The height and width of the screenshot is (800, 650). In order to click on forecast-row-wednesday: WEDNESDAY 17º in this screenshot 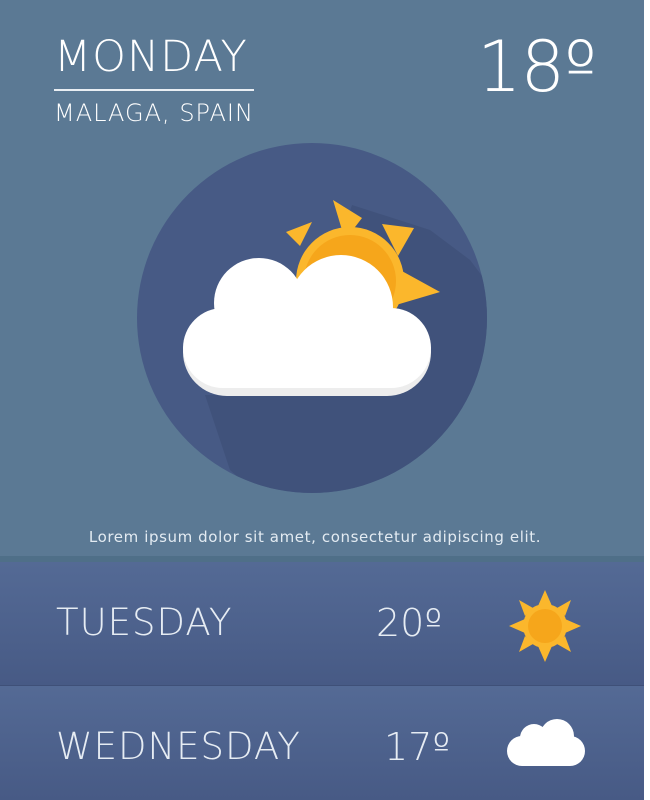, I will do `click(322, 743)`.